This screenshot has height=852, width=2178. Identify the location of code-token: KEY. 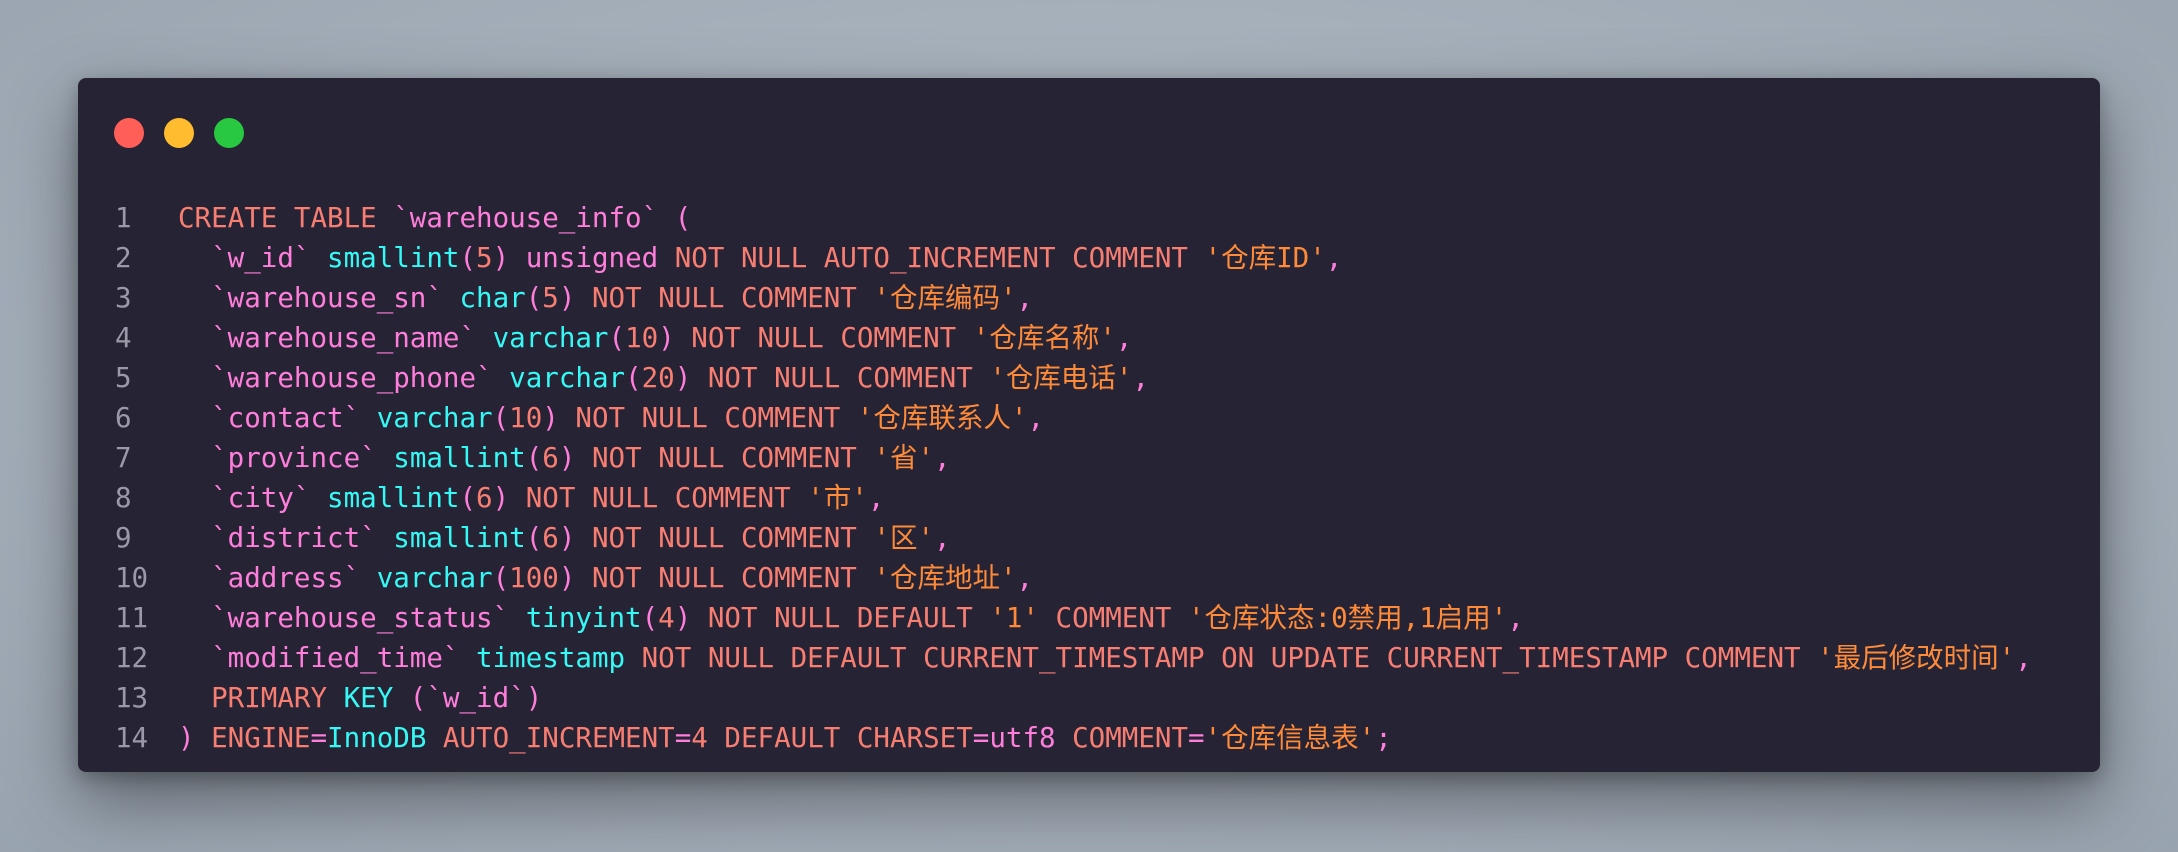
(368, 698).